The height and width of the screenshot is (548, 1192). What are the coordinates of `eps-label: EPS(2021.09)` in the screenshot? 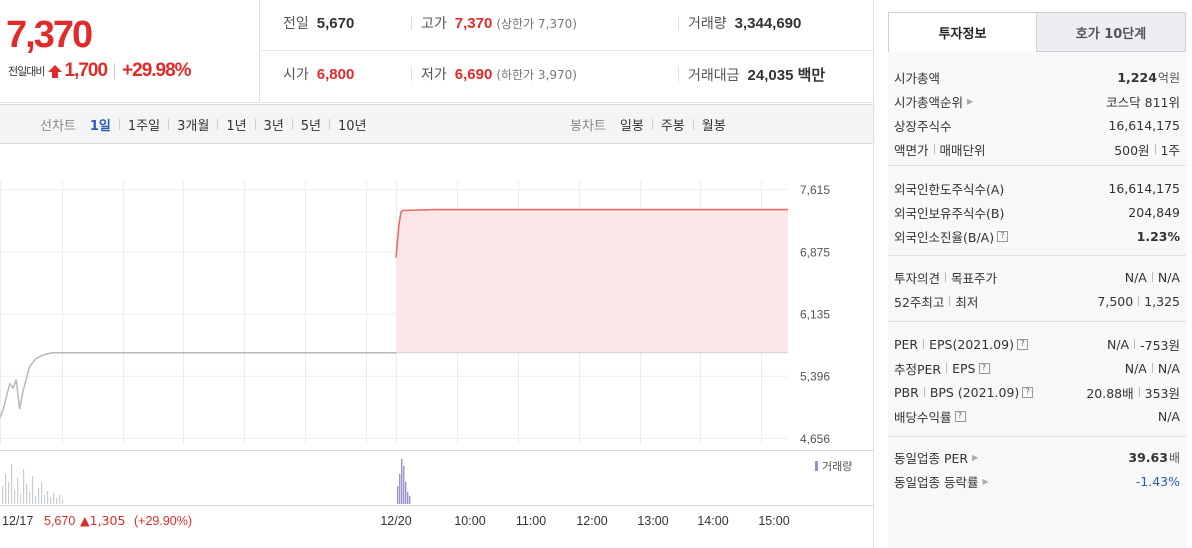 It's located at (971, 344).